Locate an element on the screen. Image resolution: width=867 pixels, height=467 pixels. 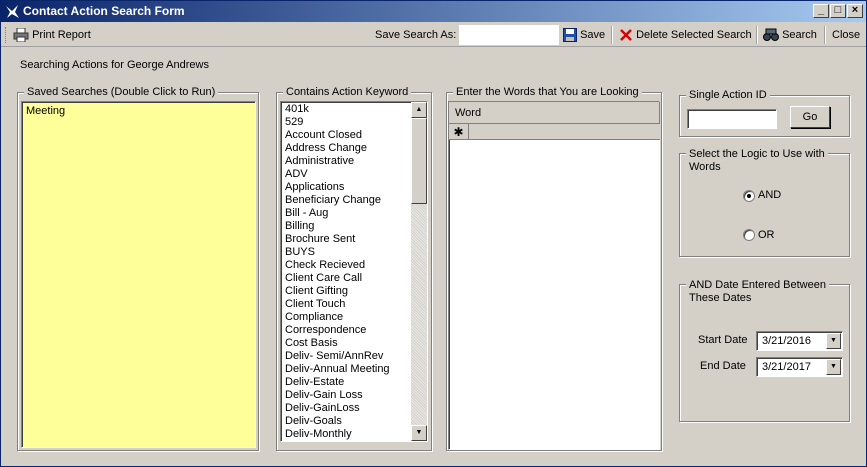
keyword-item: Bill - Aug is located at coordinates (346, 213).